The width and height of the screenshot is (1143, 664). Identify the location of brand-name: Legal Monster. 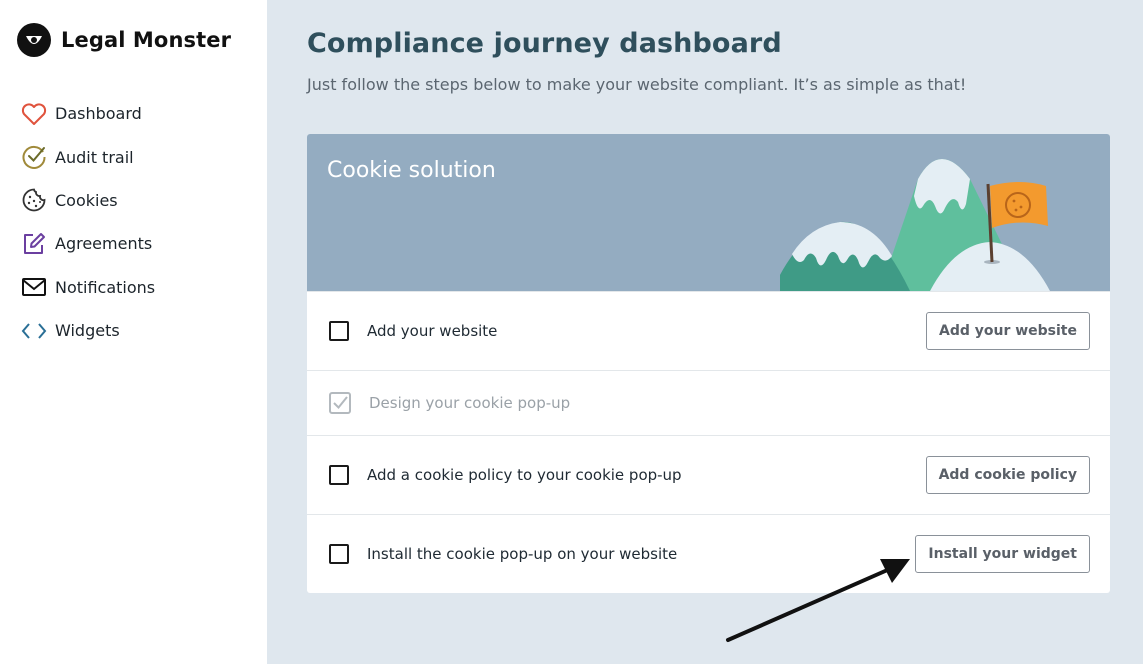
(146, 40).